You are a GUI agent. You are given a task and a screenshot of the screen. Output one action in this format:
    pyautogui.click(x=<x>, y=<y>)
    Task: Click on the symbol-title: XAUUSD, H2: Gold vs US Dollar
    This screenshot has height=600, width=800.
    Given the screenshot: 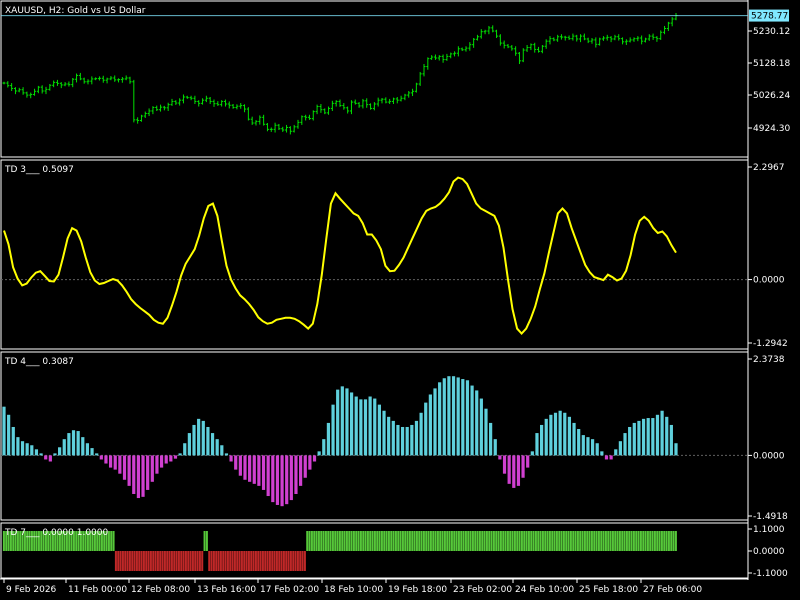 What is the action you would take?
    pyautogui.click(x=75, y=11)
    